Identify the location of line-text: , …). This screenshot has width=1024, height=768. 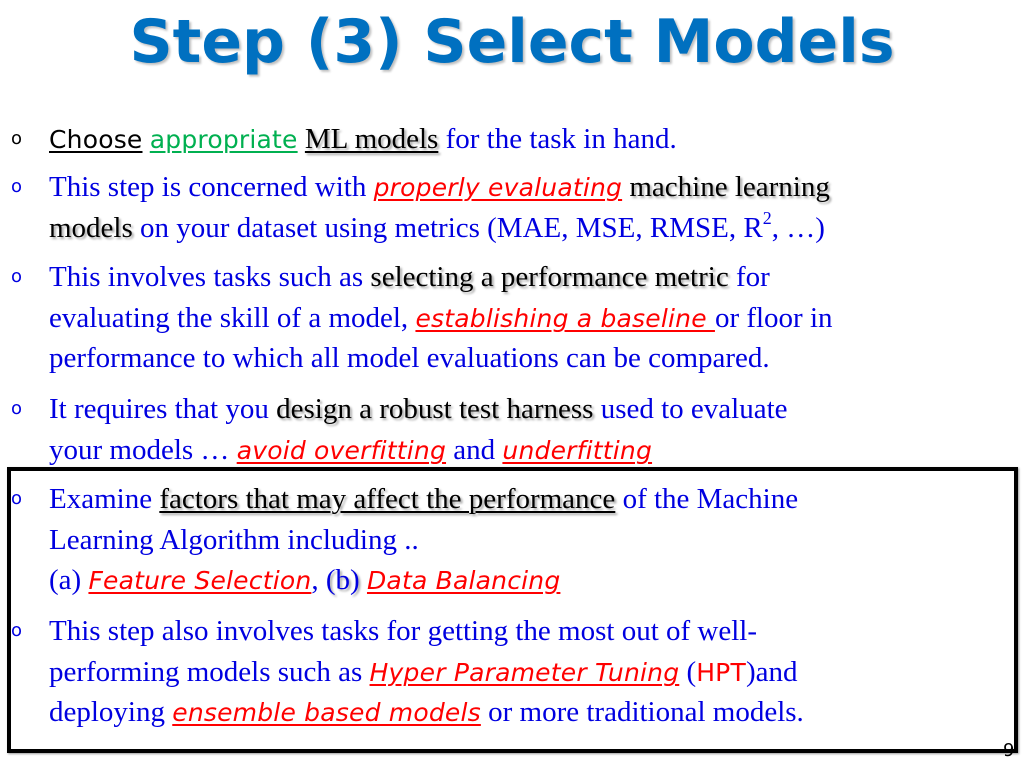
(798, 228).